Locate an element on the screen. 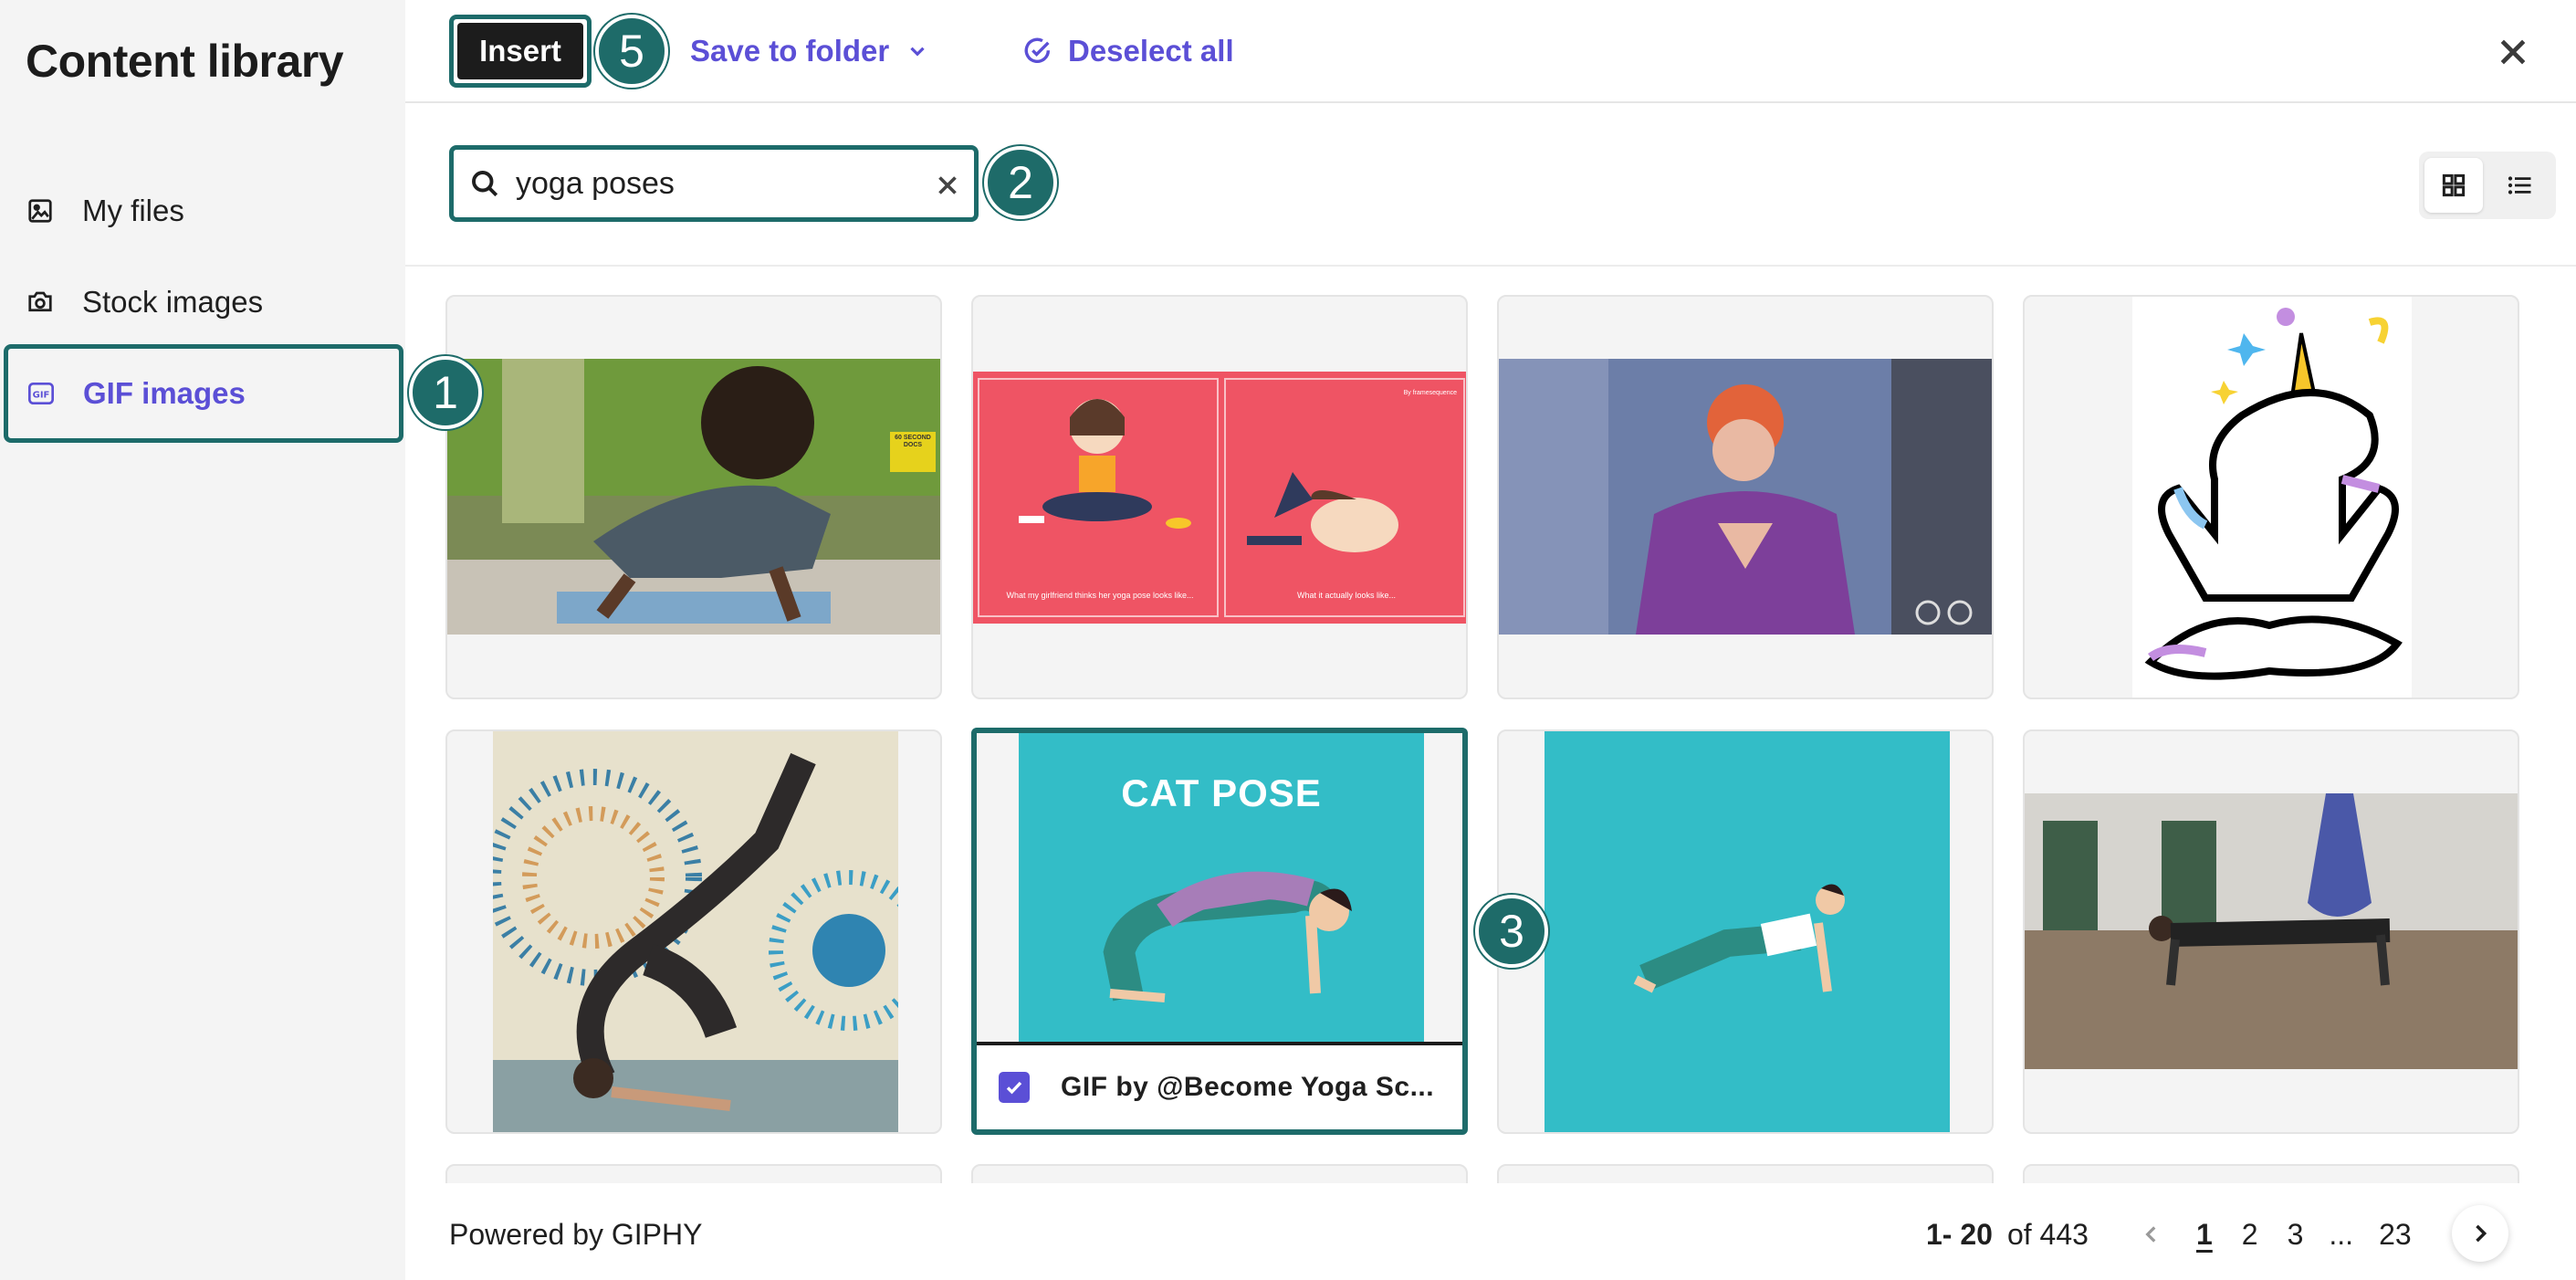 The width and height of the screenshot is (2576, 1280). svg-text: GIF is located at coordinates (41, 396).